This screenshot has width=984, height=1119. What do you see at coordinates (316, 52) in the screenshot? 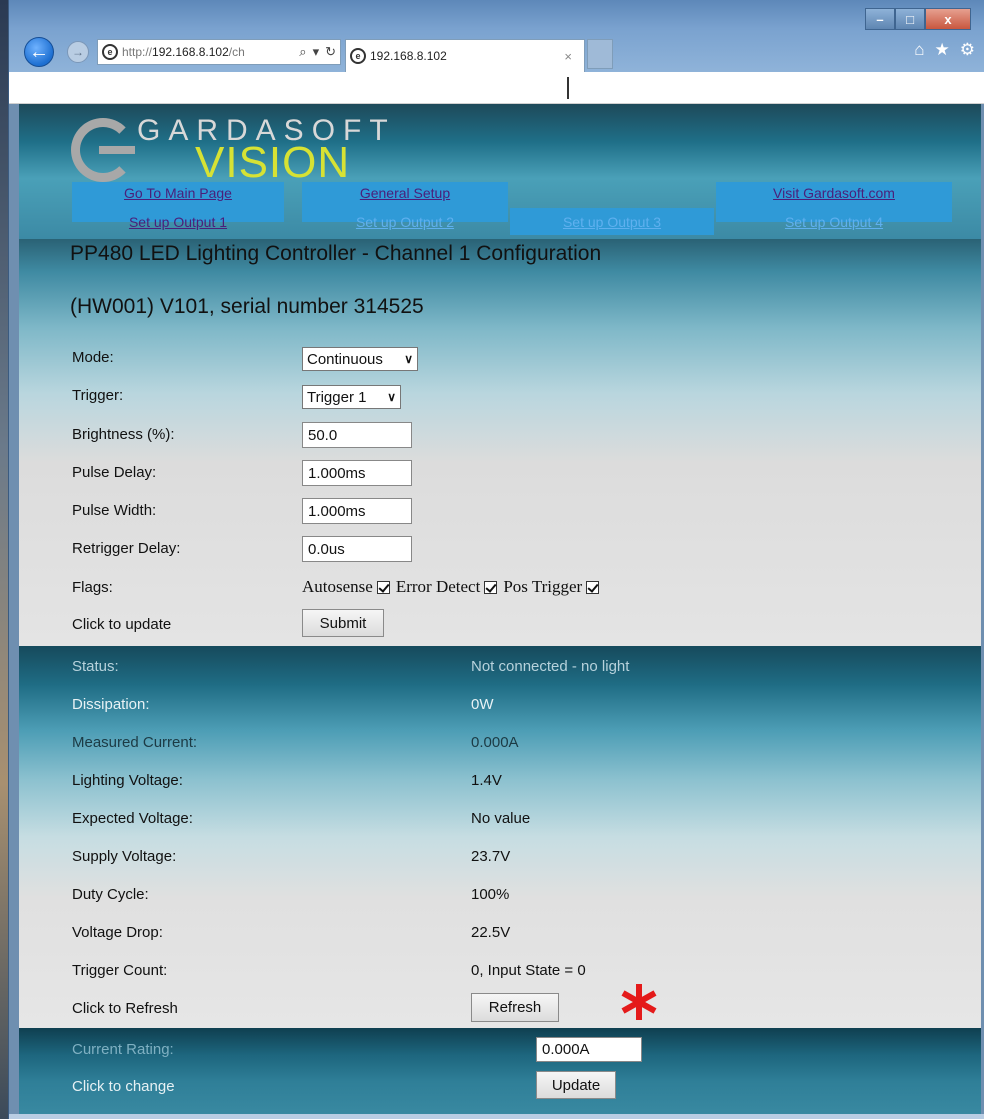
I see `dropdown-icon: ▾` at bounding box center [316, 52].